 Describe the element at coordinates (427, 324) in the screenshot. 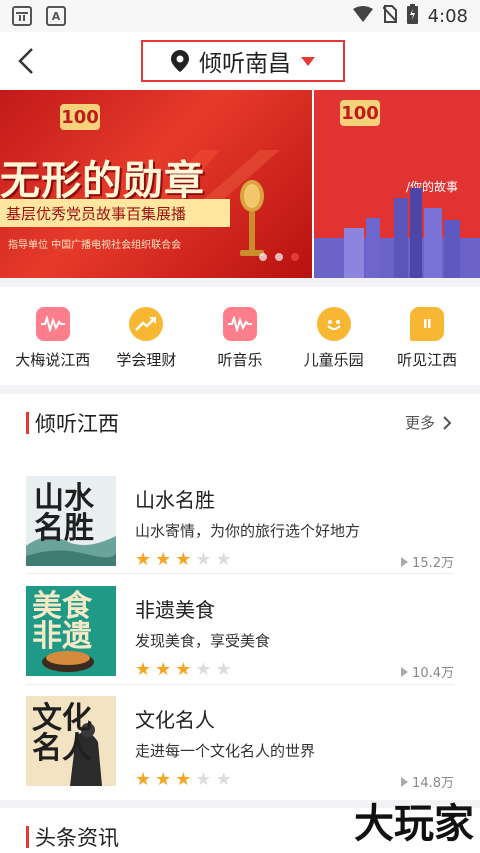

I see `chat-bubble-icon` at that location.